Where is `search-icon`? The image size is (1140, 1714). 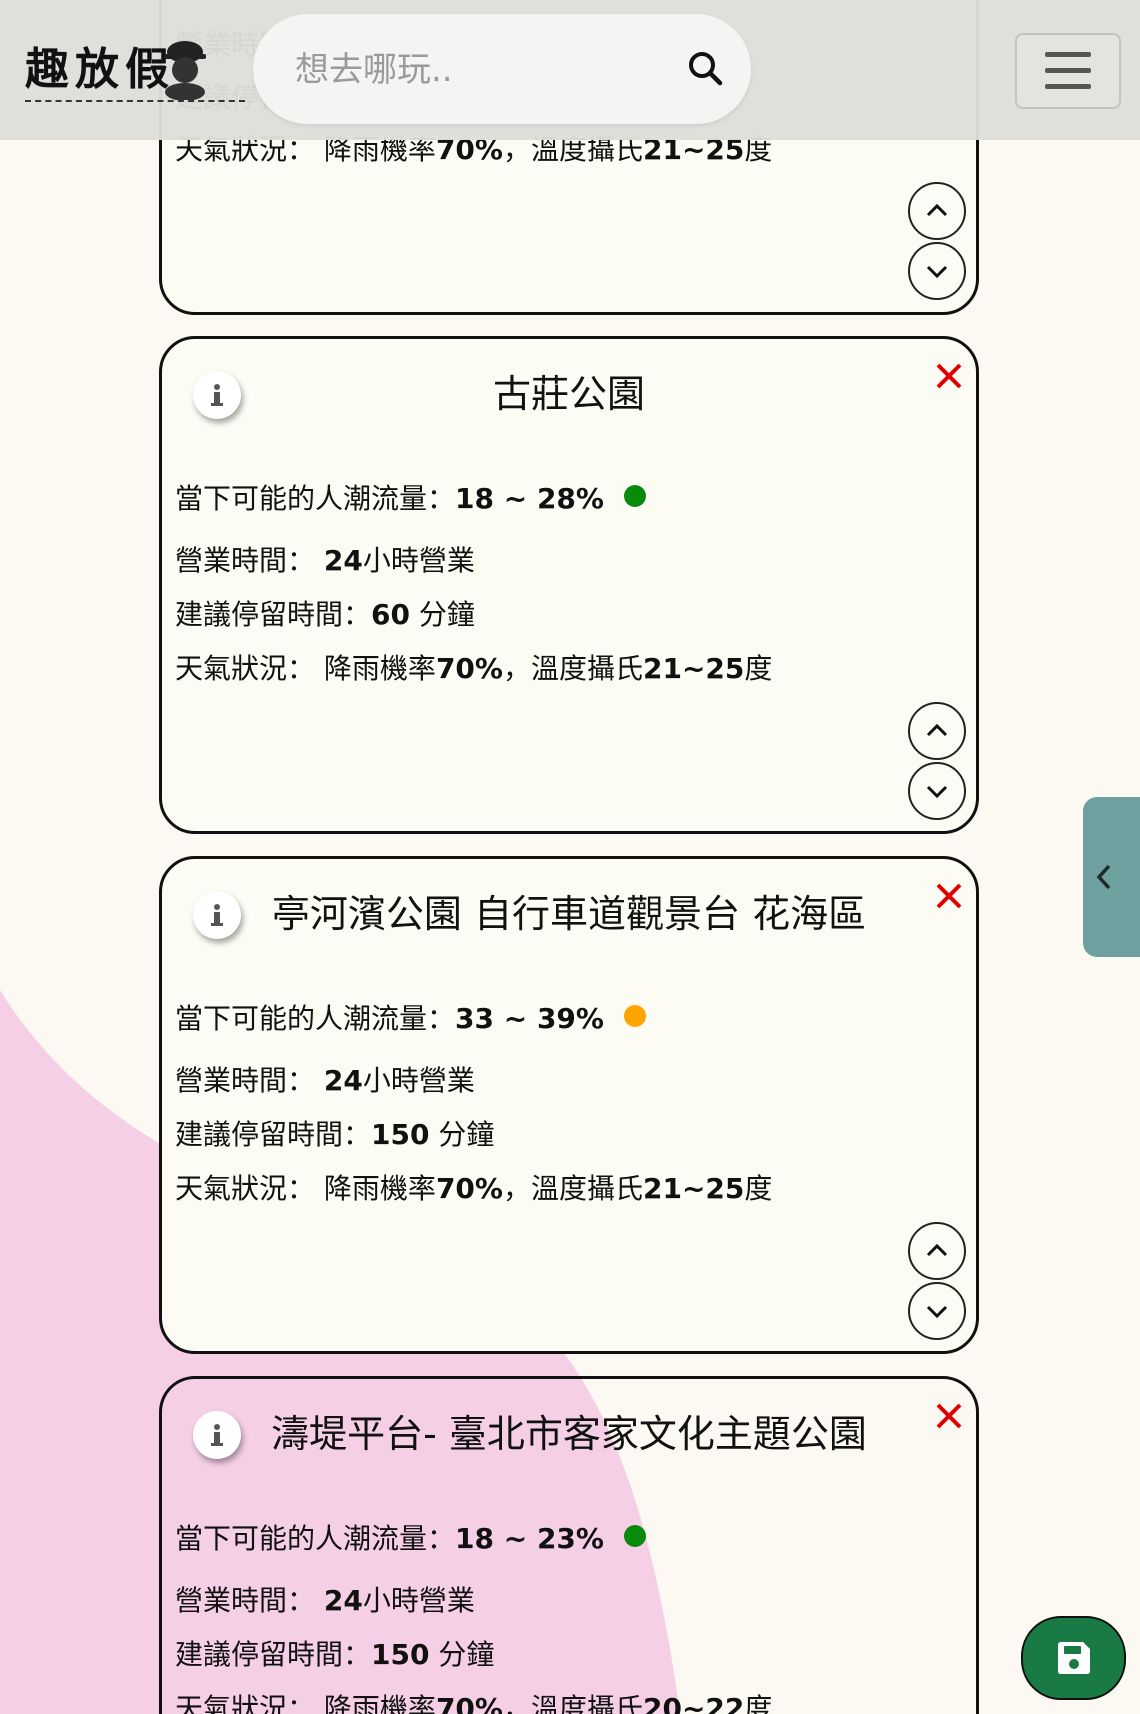
search-icon is located at coordinates (706, 69).